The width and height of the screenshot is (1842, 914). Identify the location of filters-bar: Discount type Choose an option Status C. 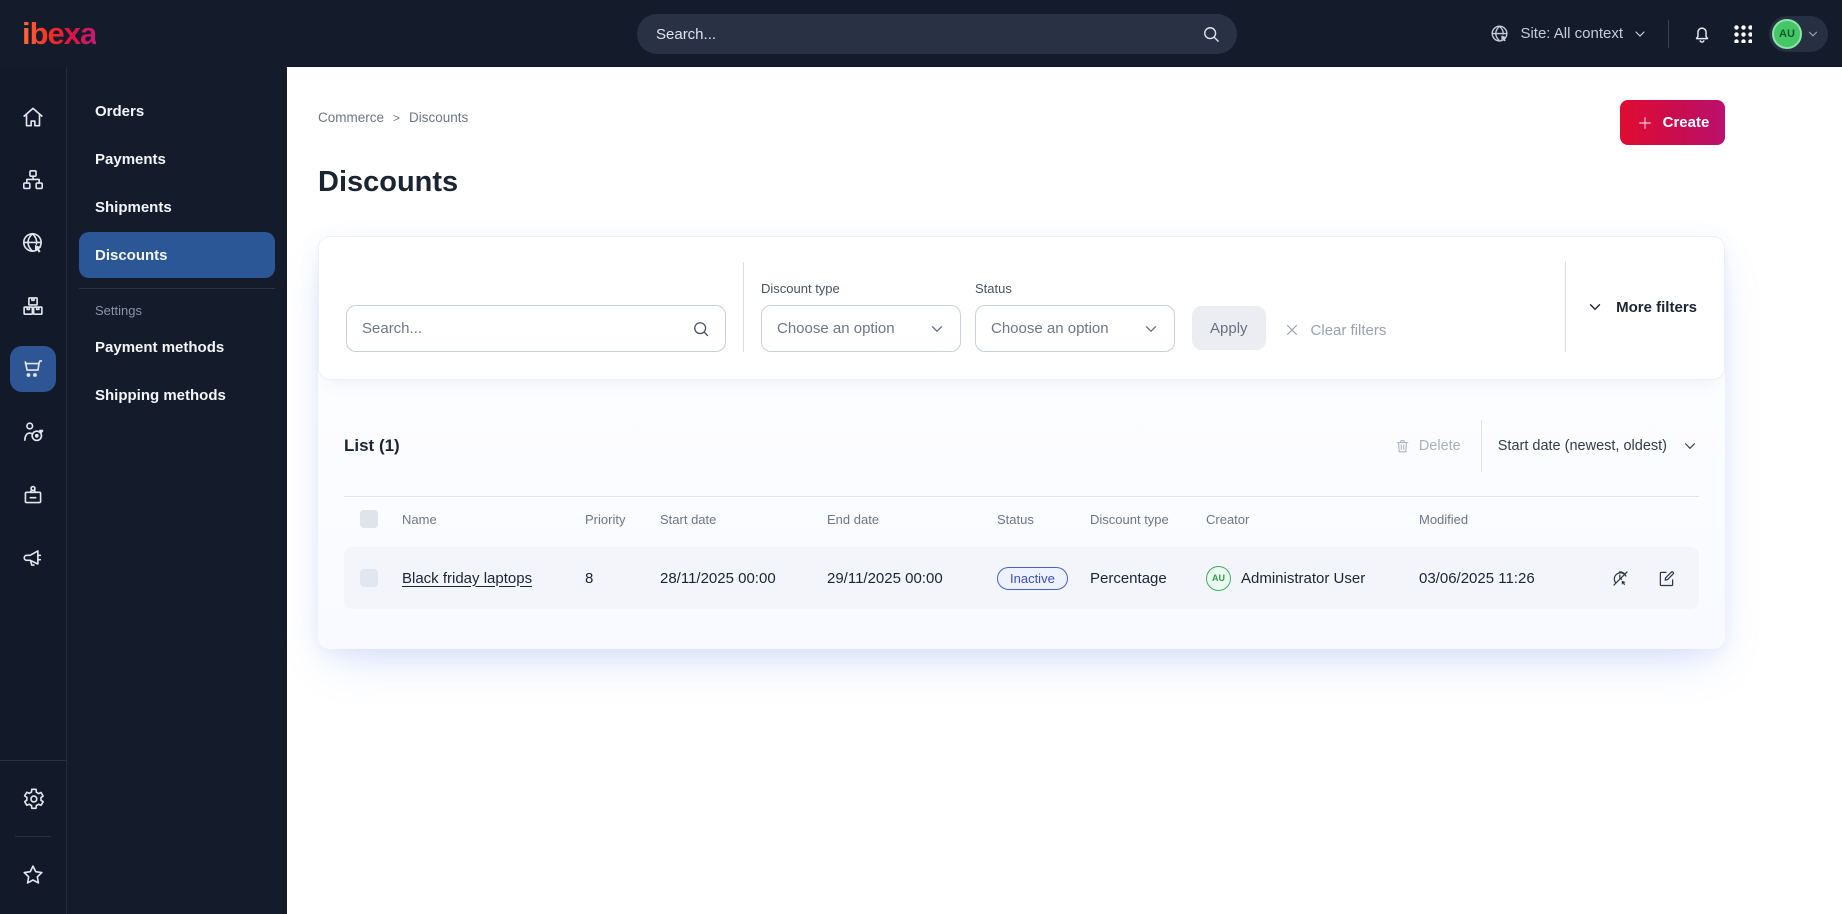
(1021, 308).